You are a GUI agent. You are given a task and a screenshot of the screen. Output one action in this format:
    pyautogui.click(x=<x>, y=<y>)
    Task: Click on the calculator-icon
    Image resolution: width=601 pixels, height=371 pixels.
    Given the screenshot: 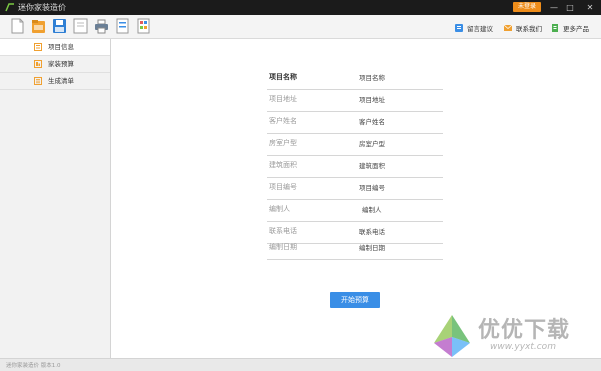 What is the action you would take?
    pyautogui.click(x=143, y=26)
    